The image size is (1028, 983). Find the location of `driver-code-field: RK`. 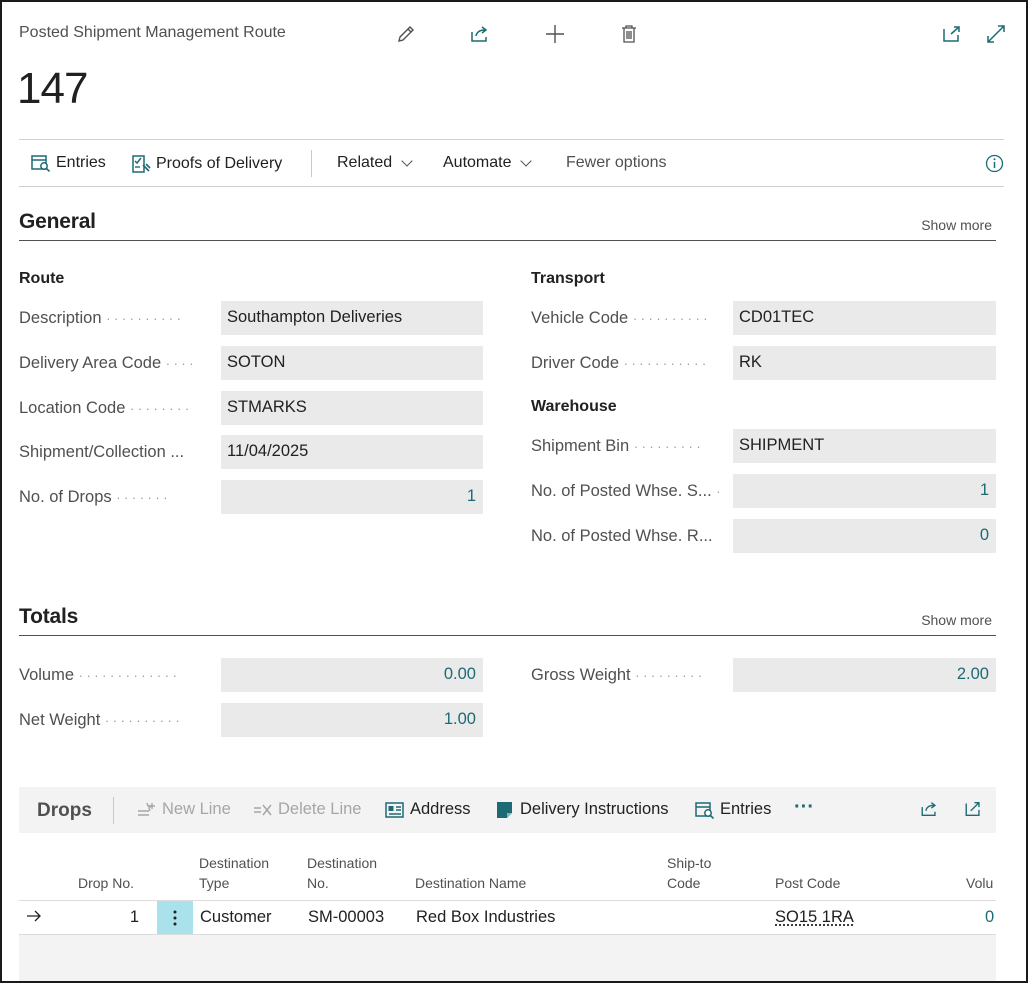

driver-code-field: RK is located at coordinates (864, 363).